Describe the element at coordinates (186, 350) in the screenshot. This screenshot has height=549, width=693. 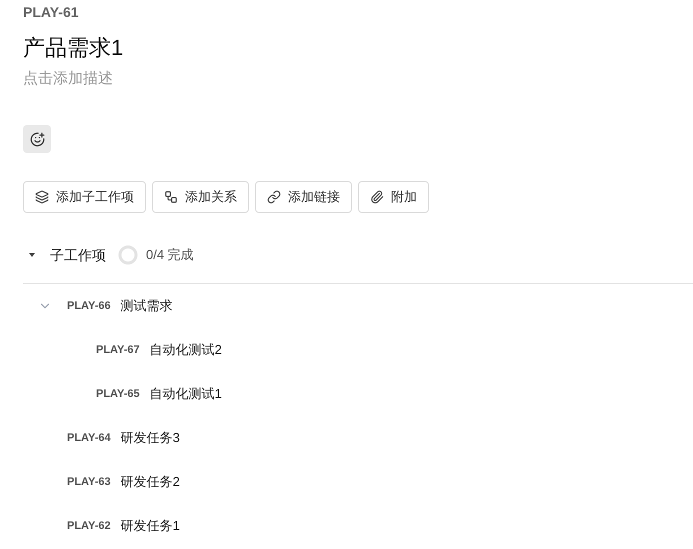
I see `item-title: 自动化测试2` at that location.